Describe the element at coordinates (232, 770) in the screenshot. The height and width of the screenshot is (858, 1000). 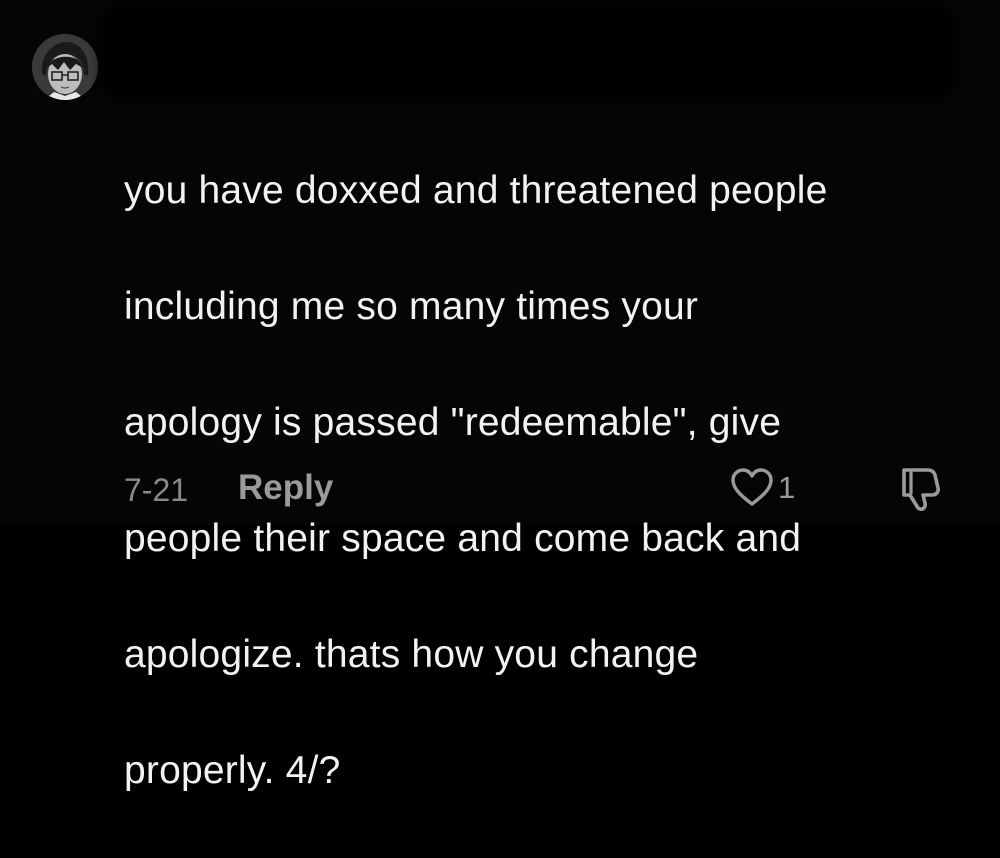
I see `comment-line: properly. 4/?` at that location.